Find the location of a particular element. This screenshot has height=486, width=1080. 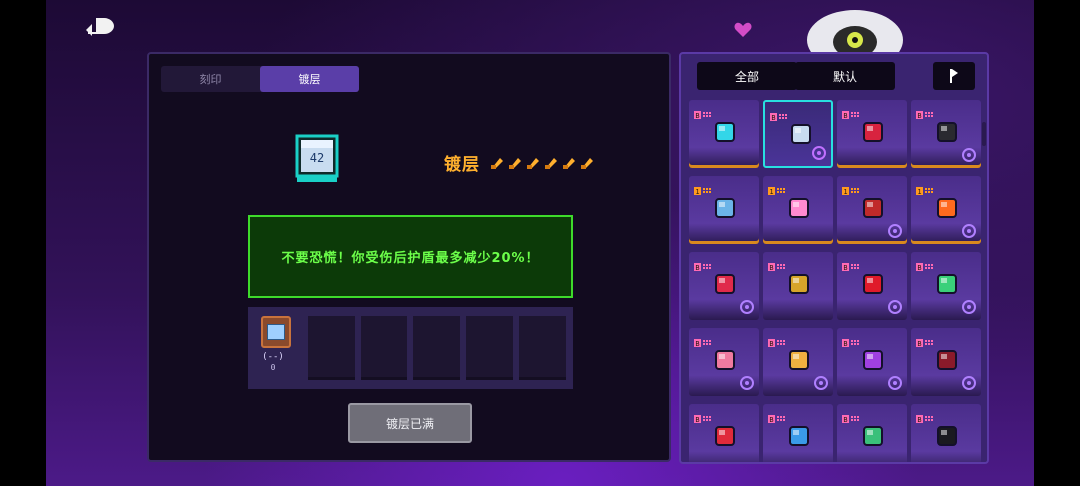

filter-bar: 全部 默认 is located at coordinates (834, 76).